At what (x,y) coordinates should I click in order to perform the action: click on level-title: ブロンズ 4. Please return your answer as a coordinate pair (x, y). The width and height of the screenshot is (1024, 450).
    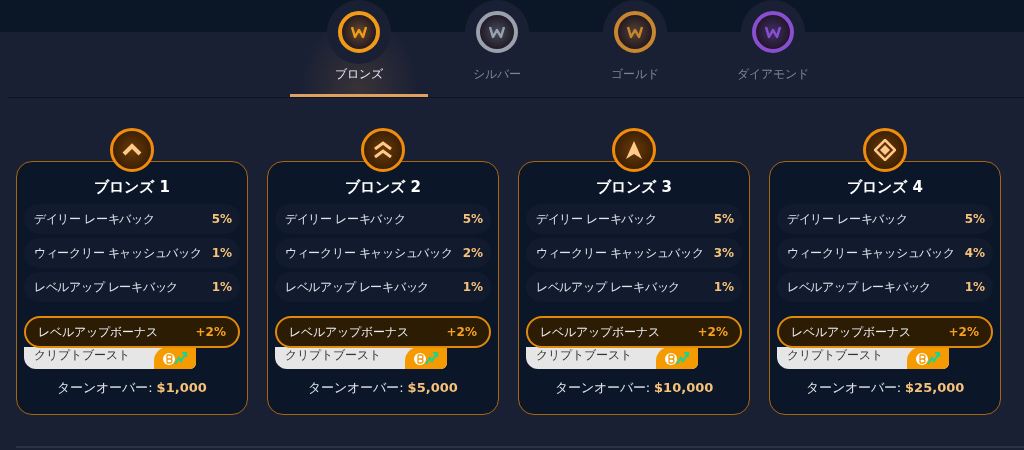
    Looking at the image, I should click on (885, 187).